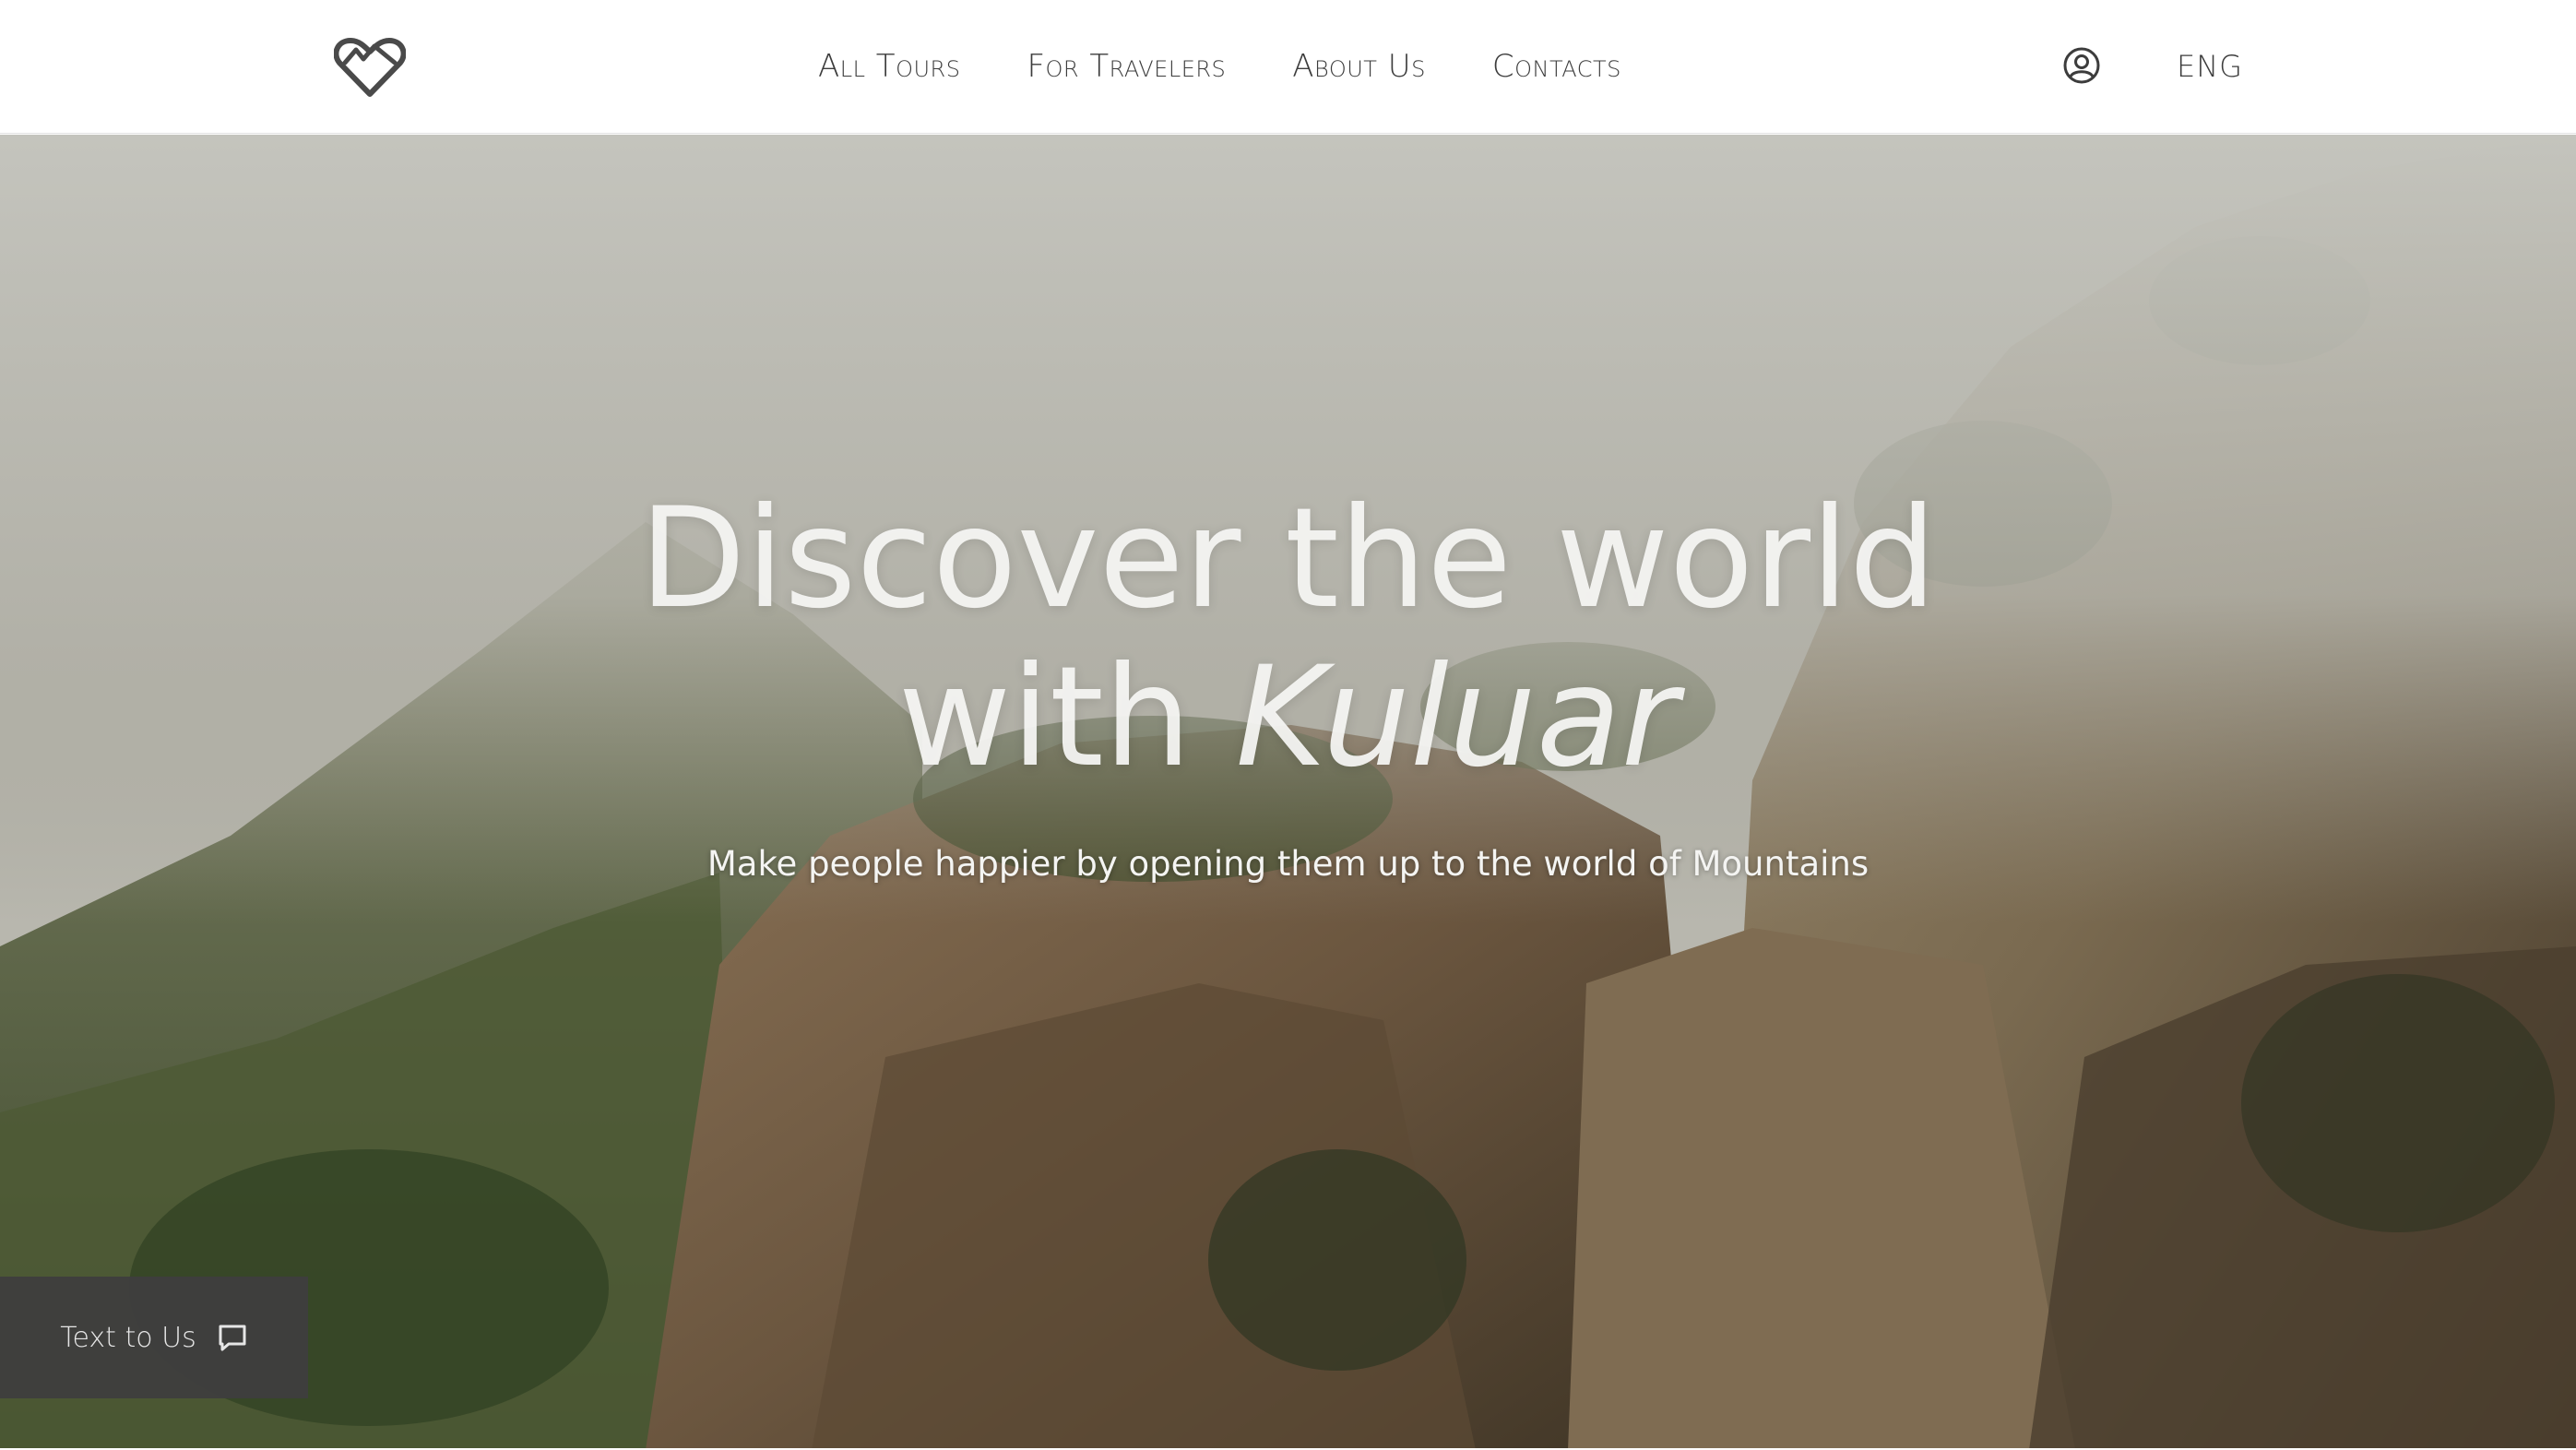 This screenshot has width=2576, height=1450. I want to click on language-switcher: ENG, so click(2210, 66).